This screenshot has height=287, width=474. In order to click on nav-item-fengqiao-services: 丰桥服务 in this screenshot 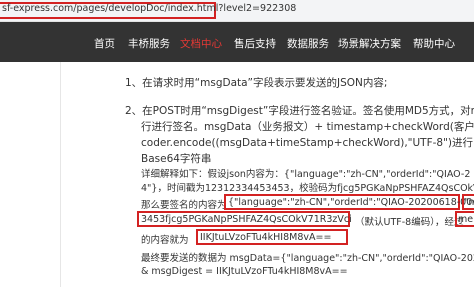, I will do `click(149, 43)`.